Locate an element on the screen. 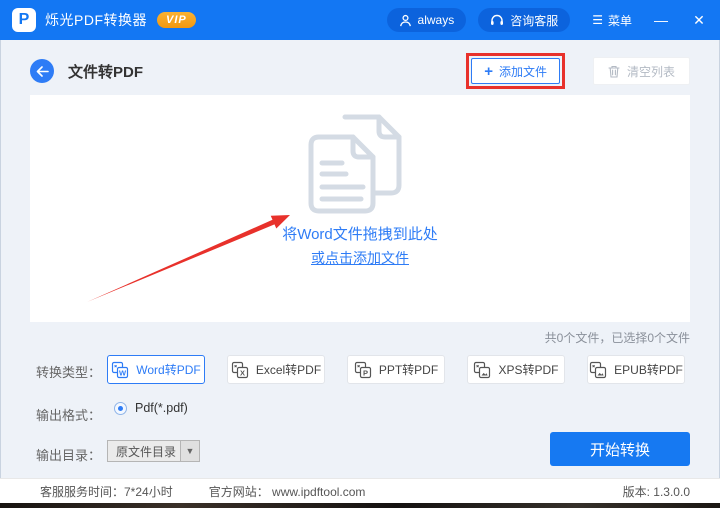 The width and height of the screenshot is (720, 508). add-file-button: + 添加文件 is located at coordinates (515, 71).